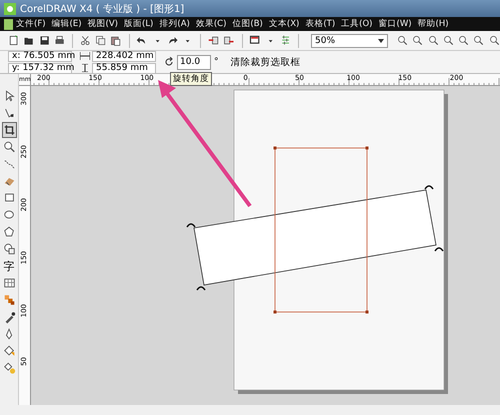 Image resolution: width=500 pixels, height=415 pixels. I want to click on height-icon, so click(85, 68).